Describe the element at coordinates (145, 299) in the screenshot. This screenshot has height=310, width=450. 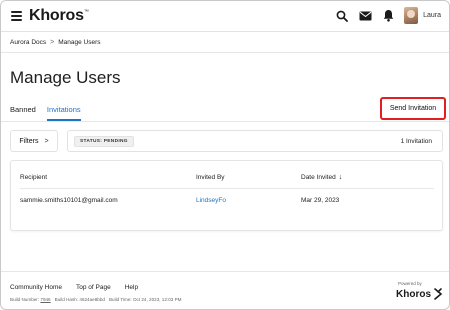
I see `build-time: Build Time: Oct 24, 2023, 12:03 PM` at that location.